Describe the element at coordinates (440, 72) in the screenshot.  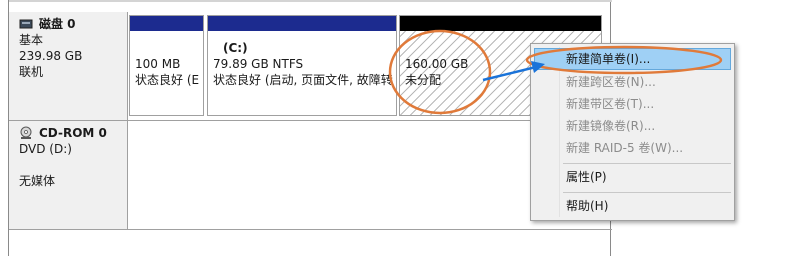
I see `unallocated-highlight-circle` at that location.